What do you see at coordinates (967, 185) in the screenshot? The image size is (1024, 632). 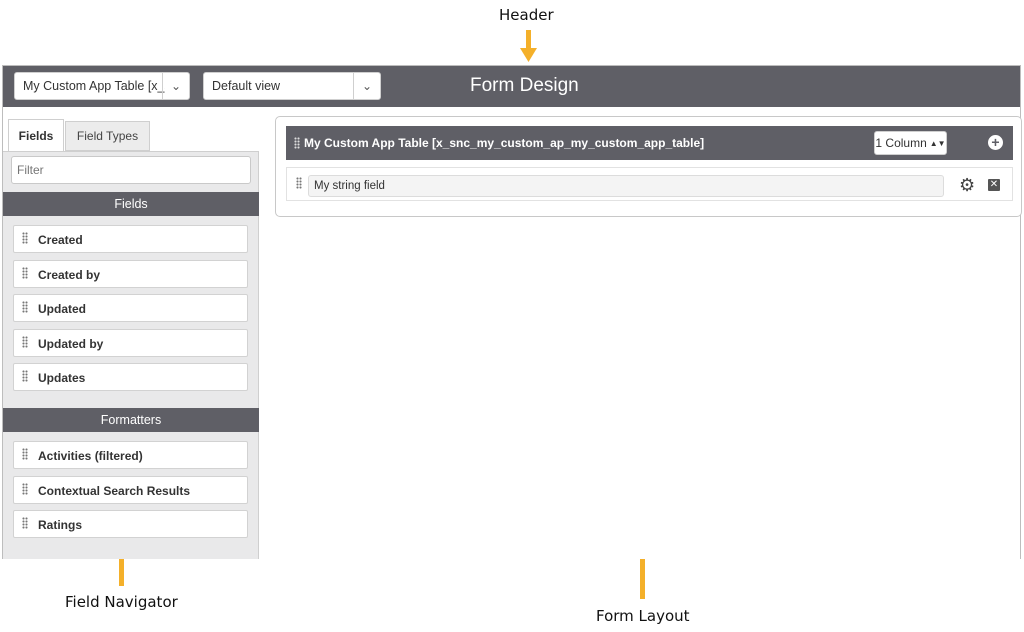 I see `gear-icon: ⚙` at bounding box center [967, 185].